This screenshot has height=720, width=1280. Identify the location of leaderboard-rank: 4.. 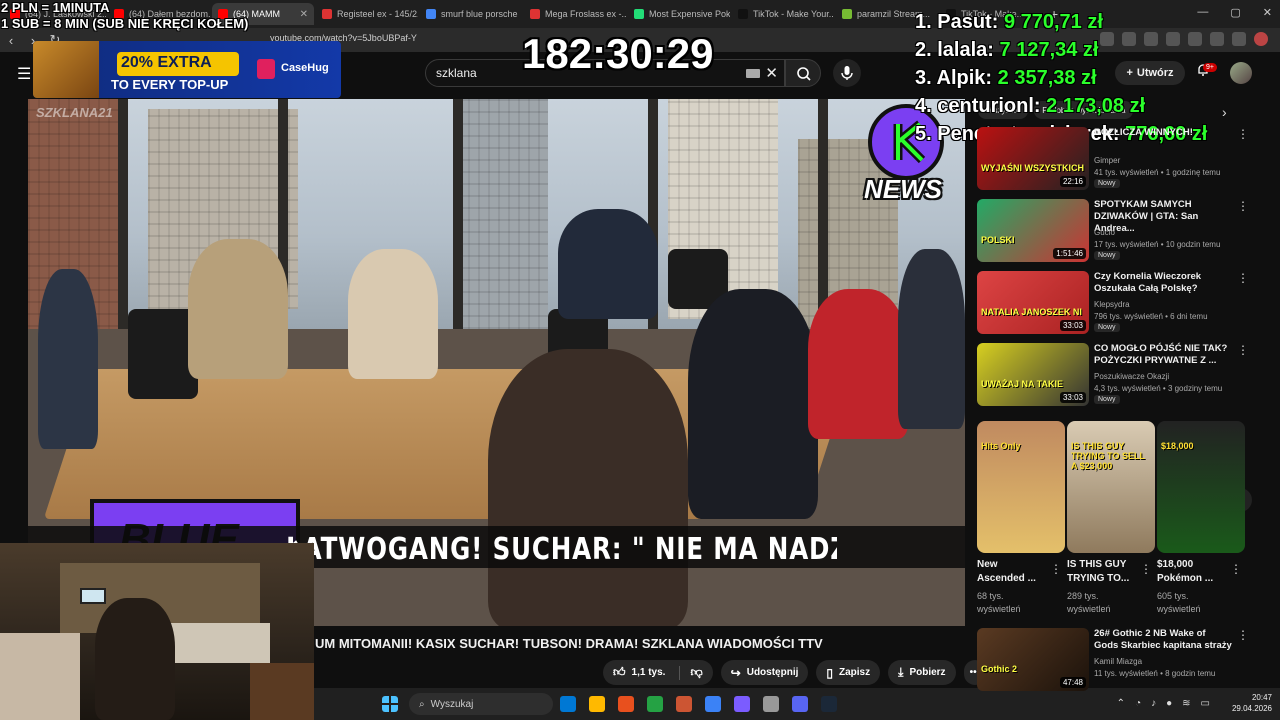
(923, 106).